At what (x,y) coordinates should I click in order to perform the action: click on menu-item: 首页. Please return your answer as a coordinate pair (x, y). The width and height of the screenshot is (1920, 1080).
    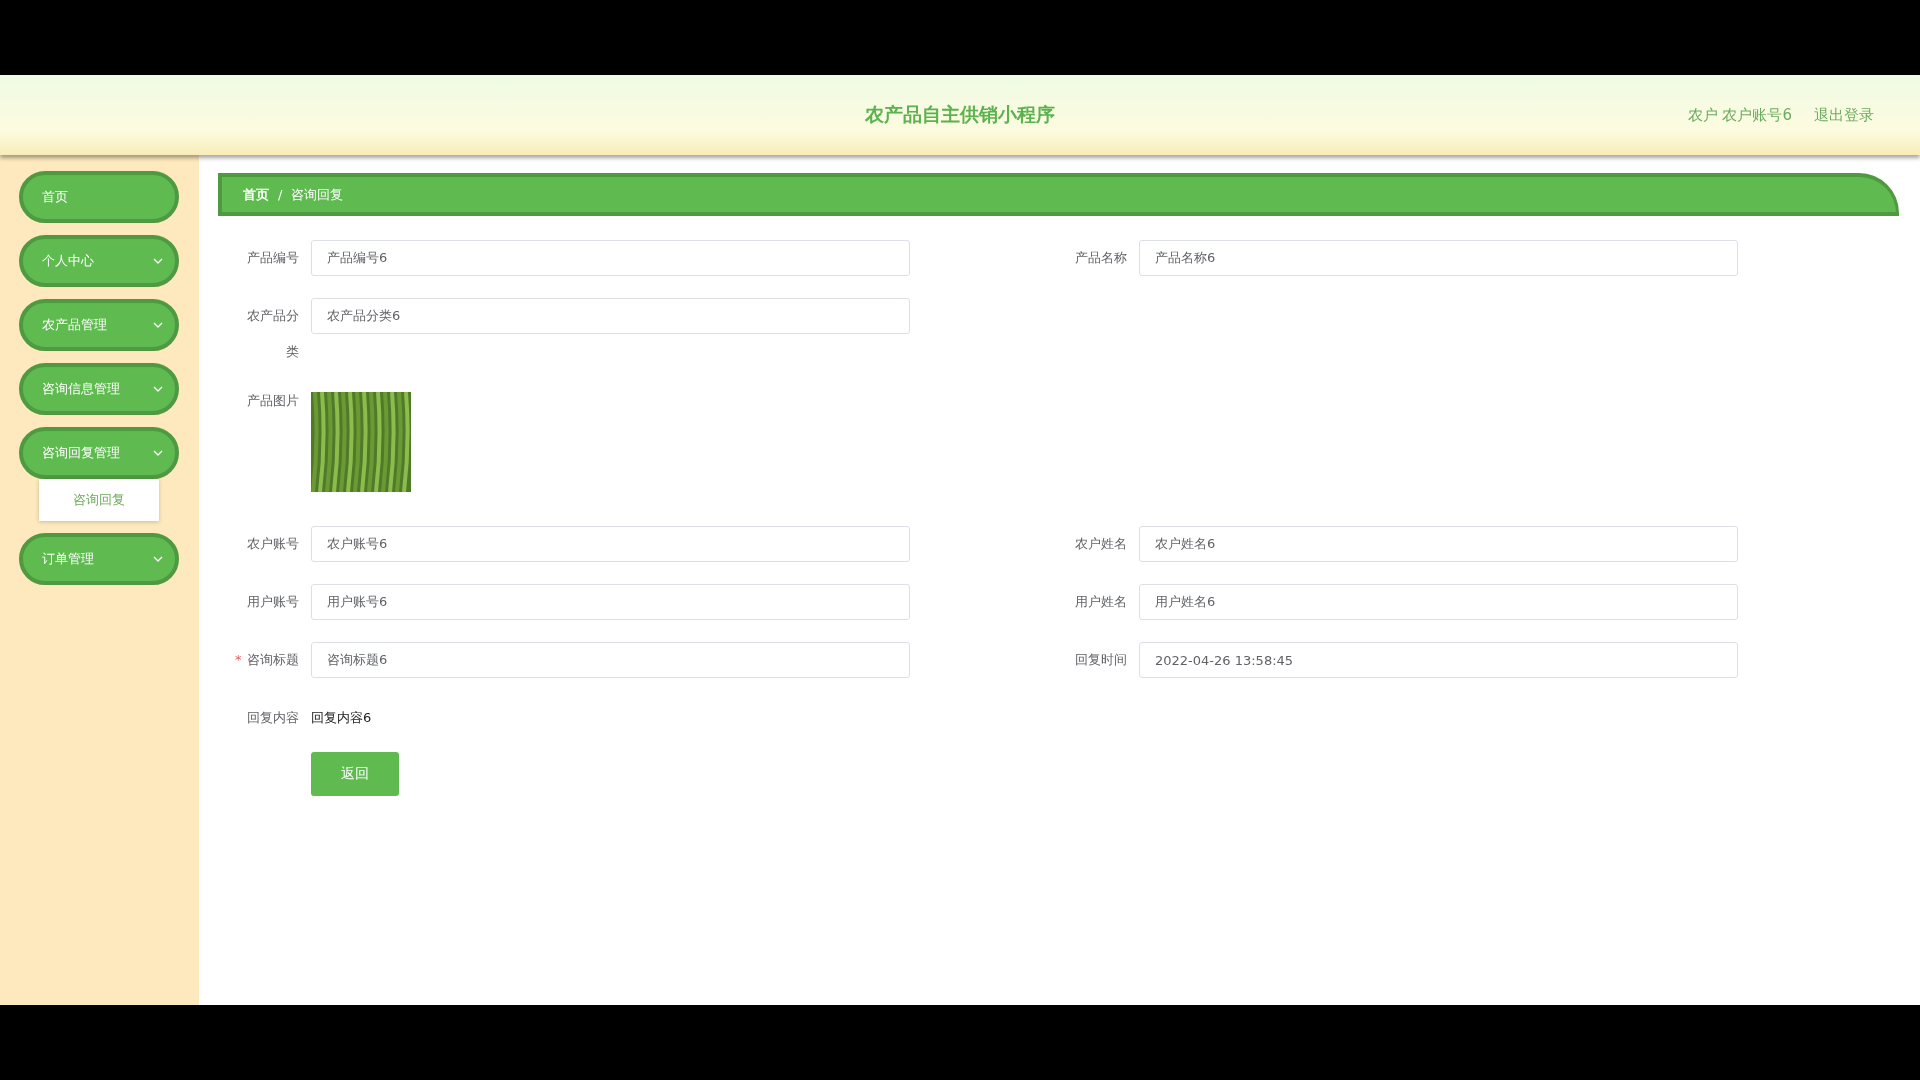
    Looking at the image, I should click on (99, 197).